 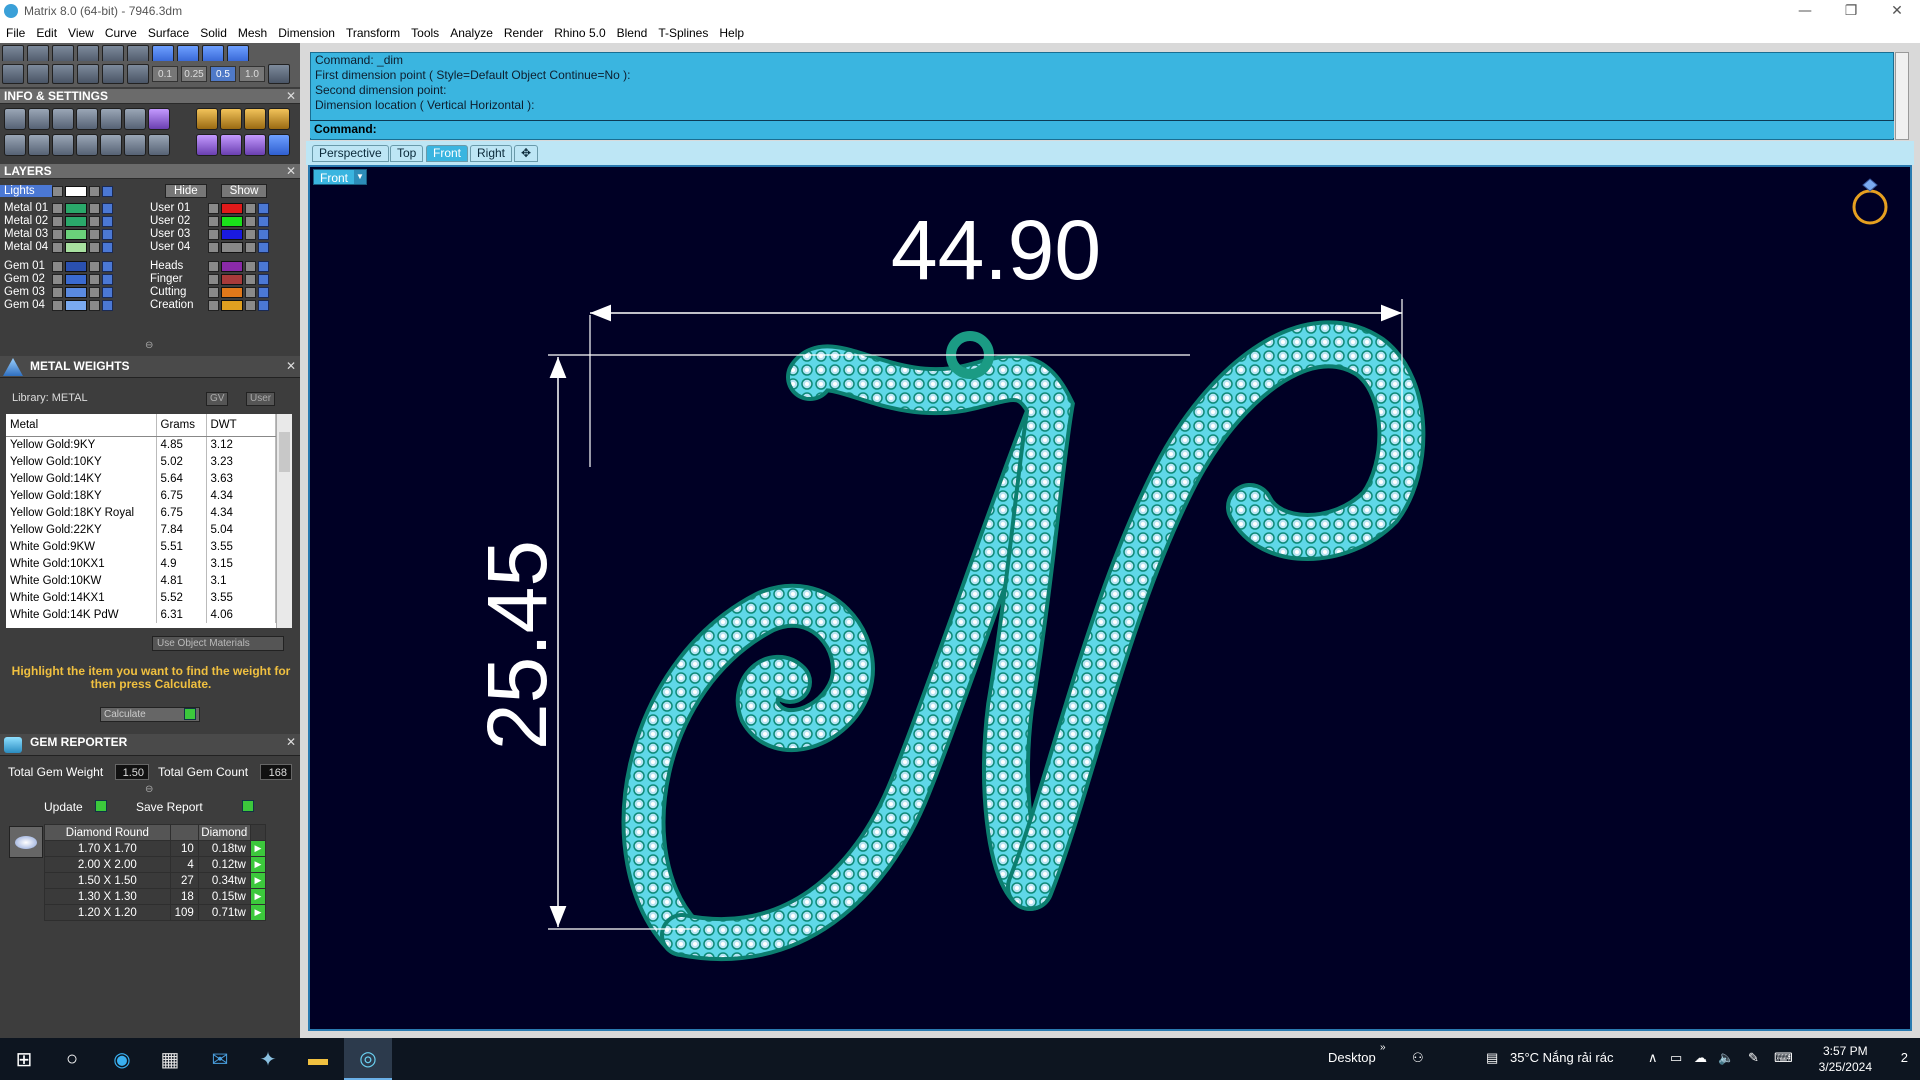 I want to click on table-row: White Gold:10KX1 4.9 3.15, so click(x=141, y=563).